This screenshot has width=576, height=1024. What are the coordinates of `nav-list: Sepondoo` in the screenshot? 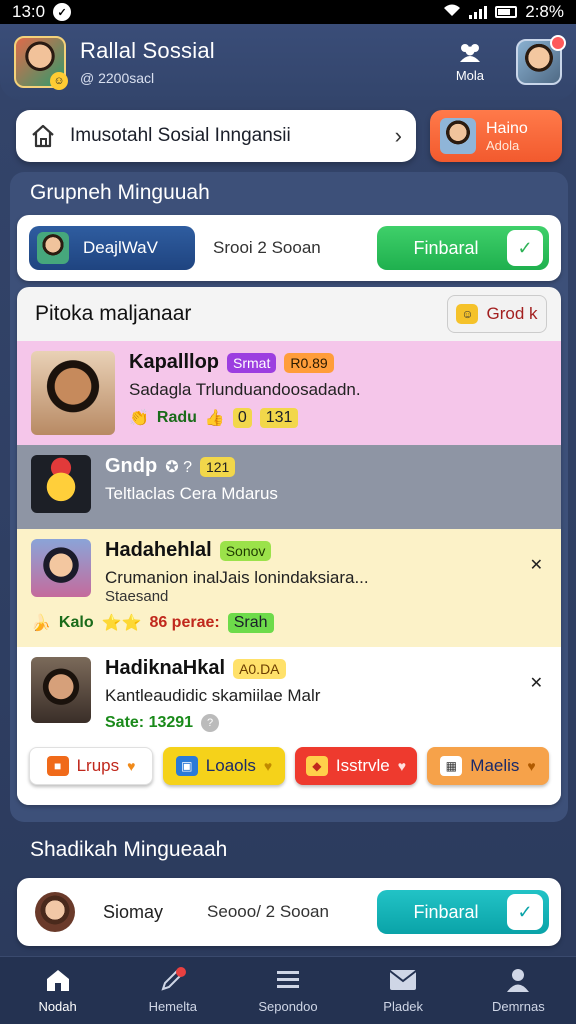 It's located at (288, 990).